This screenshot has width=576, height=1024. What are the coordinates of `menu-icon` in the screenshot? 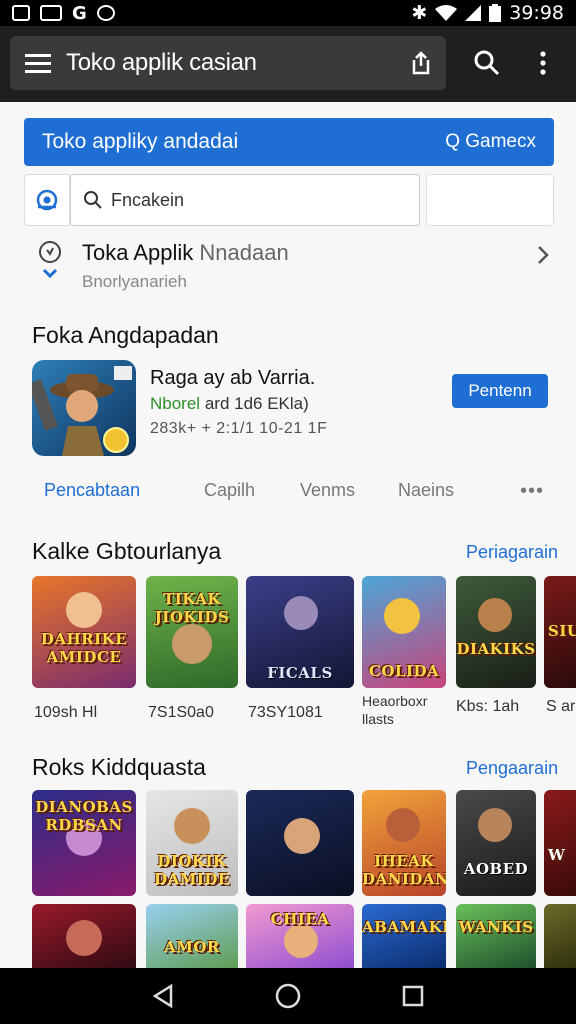 It's located at (38, 63).